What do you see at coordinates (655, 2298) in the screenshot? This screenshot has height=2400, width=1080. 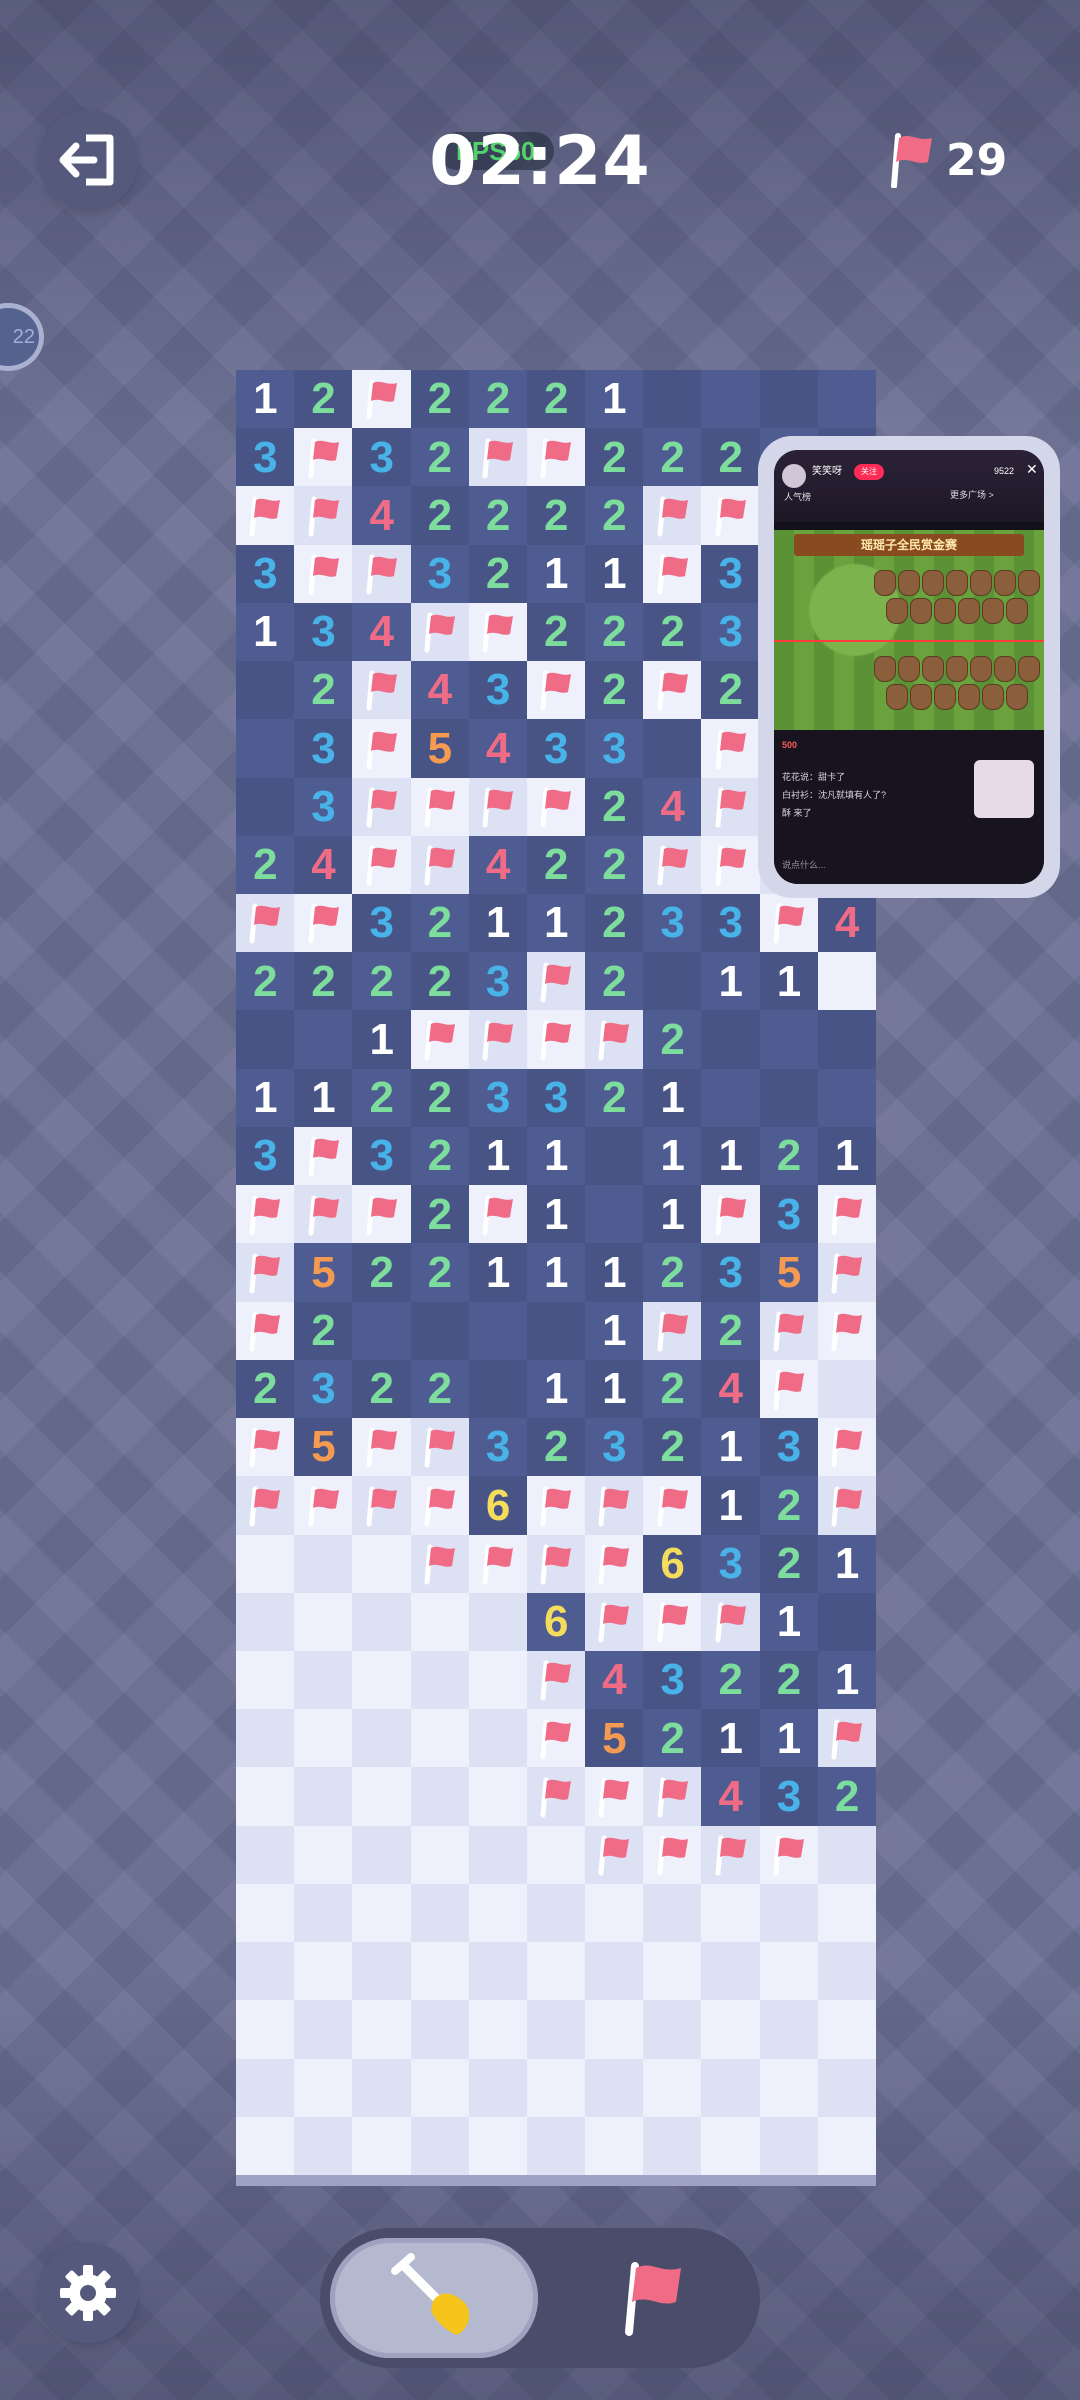 I see `flag-tool-button` at bounding box center [655, 2298].